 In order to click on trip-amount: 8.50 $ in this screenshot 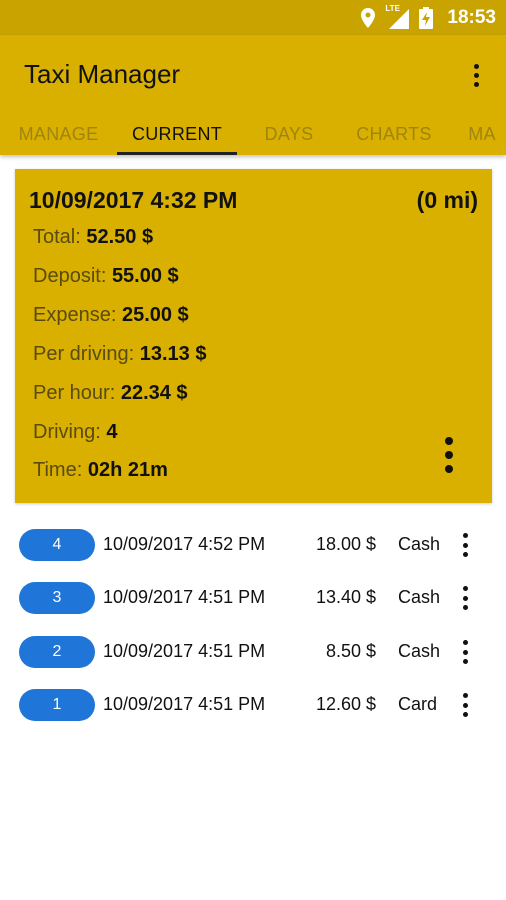, I will do `click(350, 651)`.